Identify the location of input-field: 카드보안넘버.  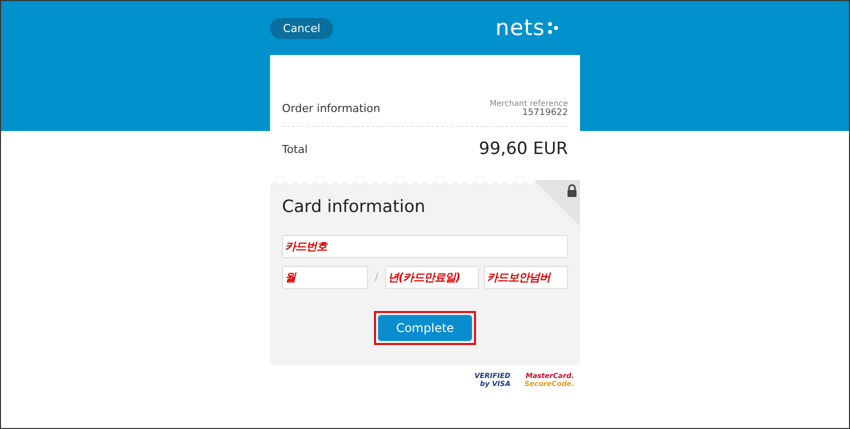
(526, 277).